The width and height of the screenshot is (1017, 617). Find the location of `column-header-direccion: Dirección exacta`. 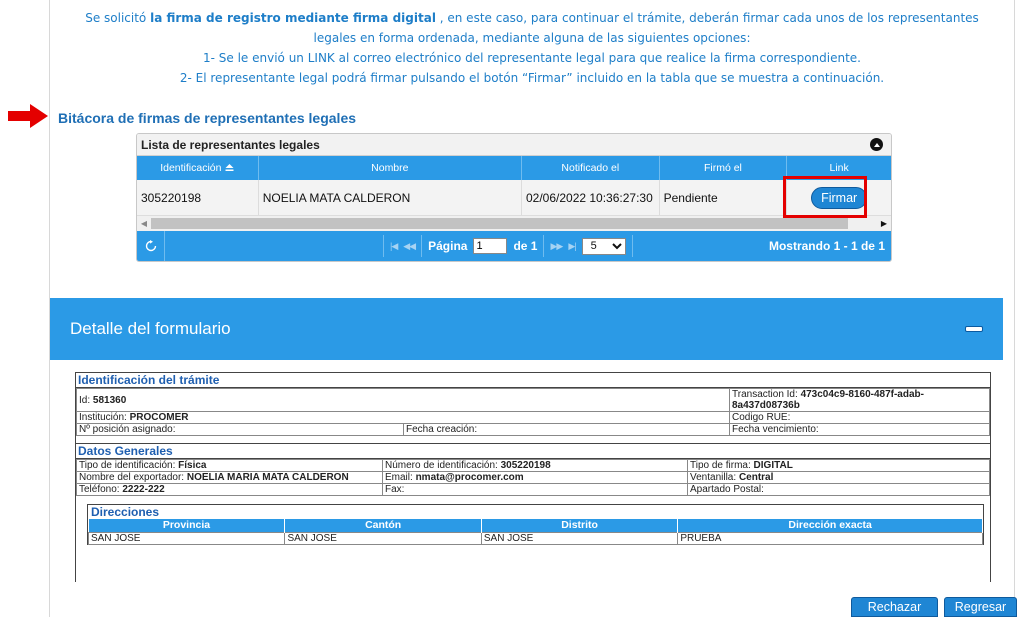

column-header-direccion: Dirección exacta is located at coordinates (830, 525).